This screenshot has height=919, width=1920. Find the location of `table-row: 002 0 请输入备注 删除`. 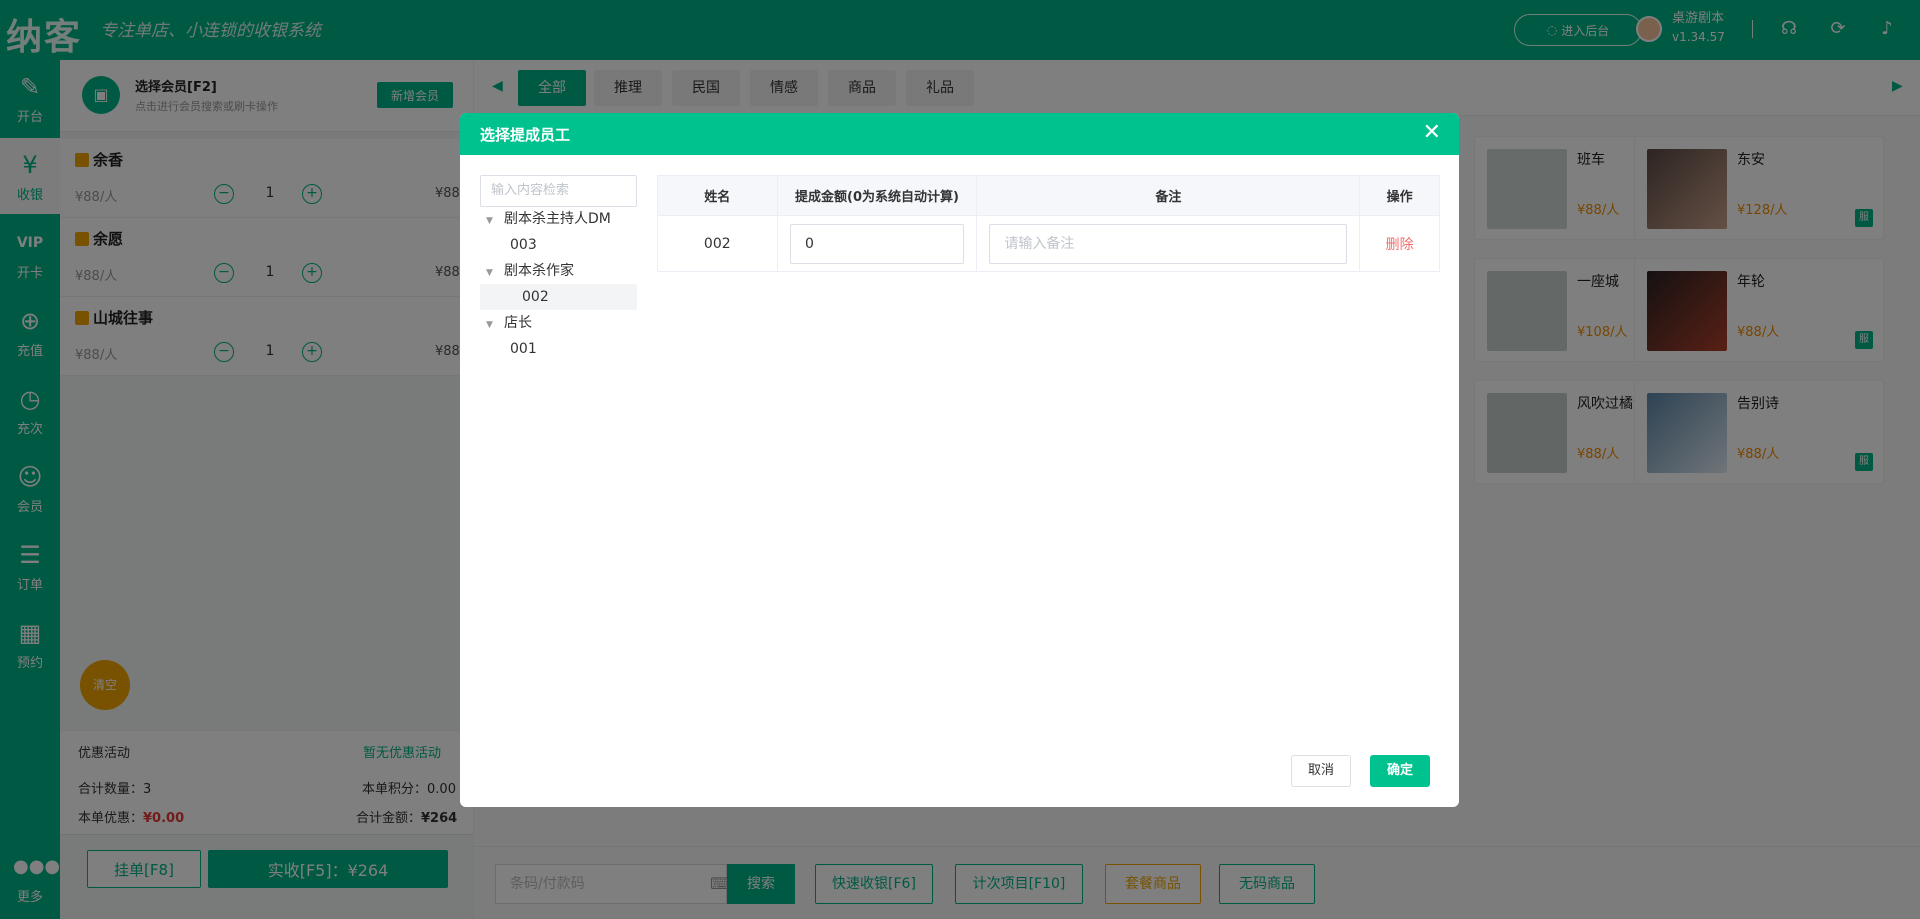

table-row: 002 0 请输入备注 删除 is located at coordinates (1048, 243).